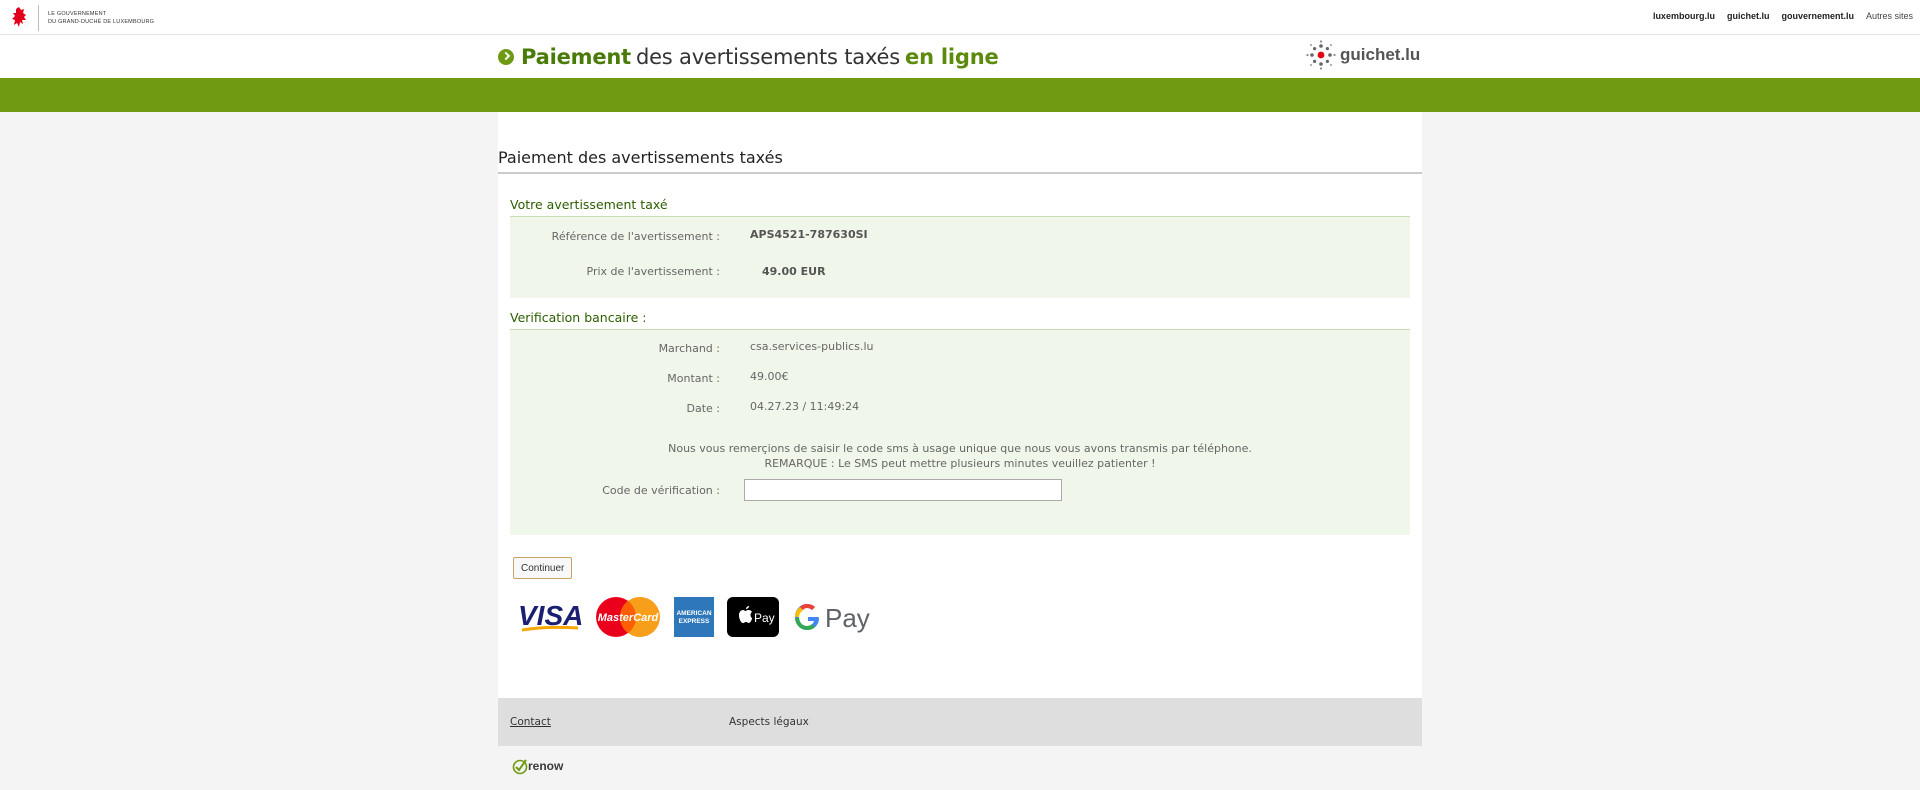 This screenshot has width=1920, height=790. Describe the element at coordinates (903, 490) in the screenshot. I see `verification-code-input` at that location.